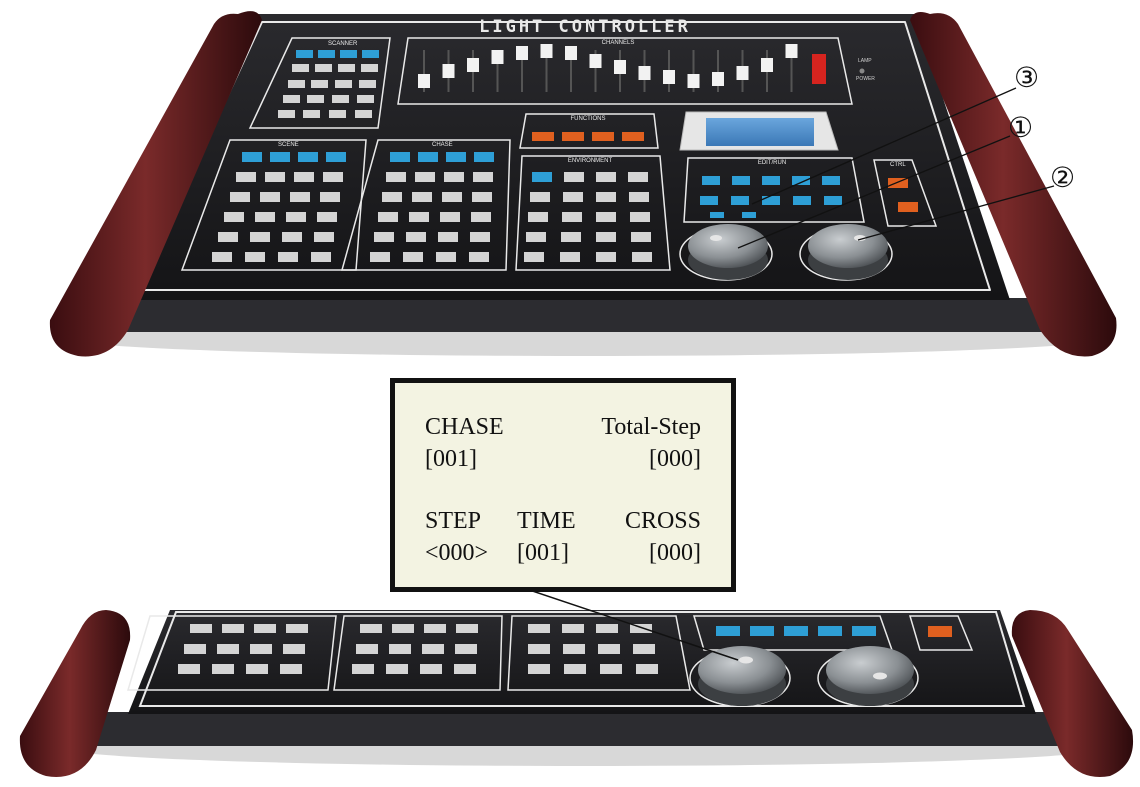 This screenshot has width=1140, height=787. I want to click on power-led, so click(862, 71).